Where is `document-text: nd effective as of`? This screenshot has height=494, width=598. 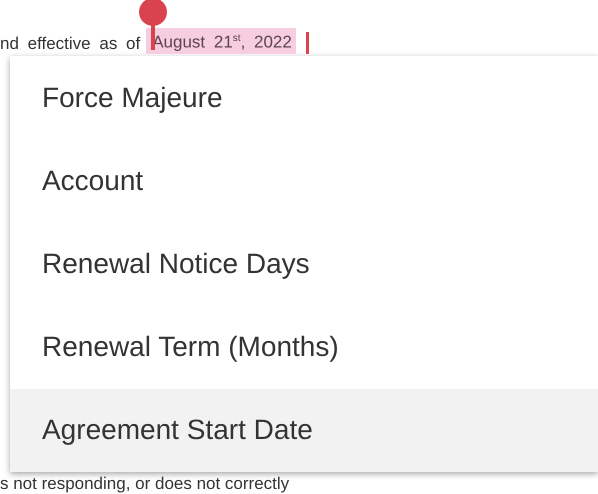
document-text: nd effective as of is located at coordinates (70, 44).